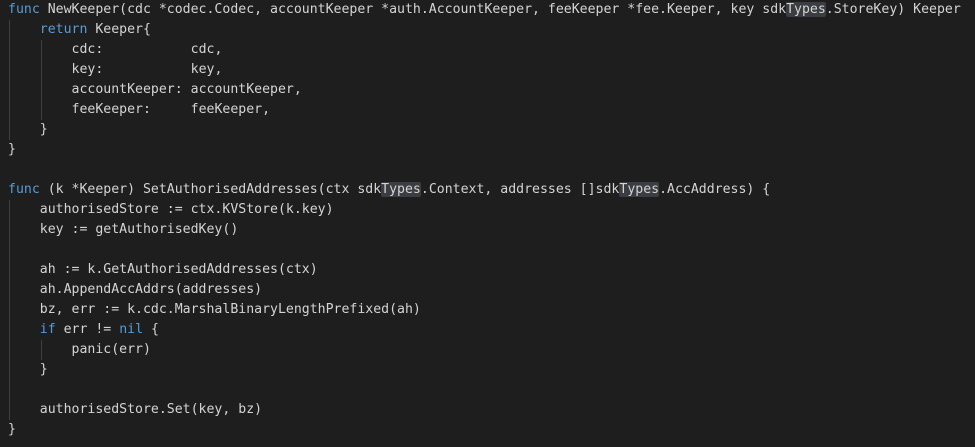 Image resolution: width=975 pixels, height=447 pixels. I want to click on code-token: panic(err), so click(111, 349).